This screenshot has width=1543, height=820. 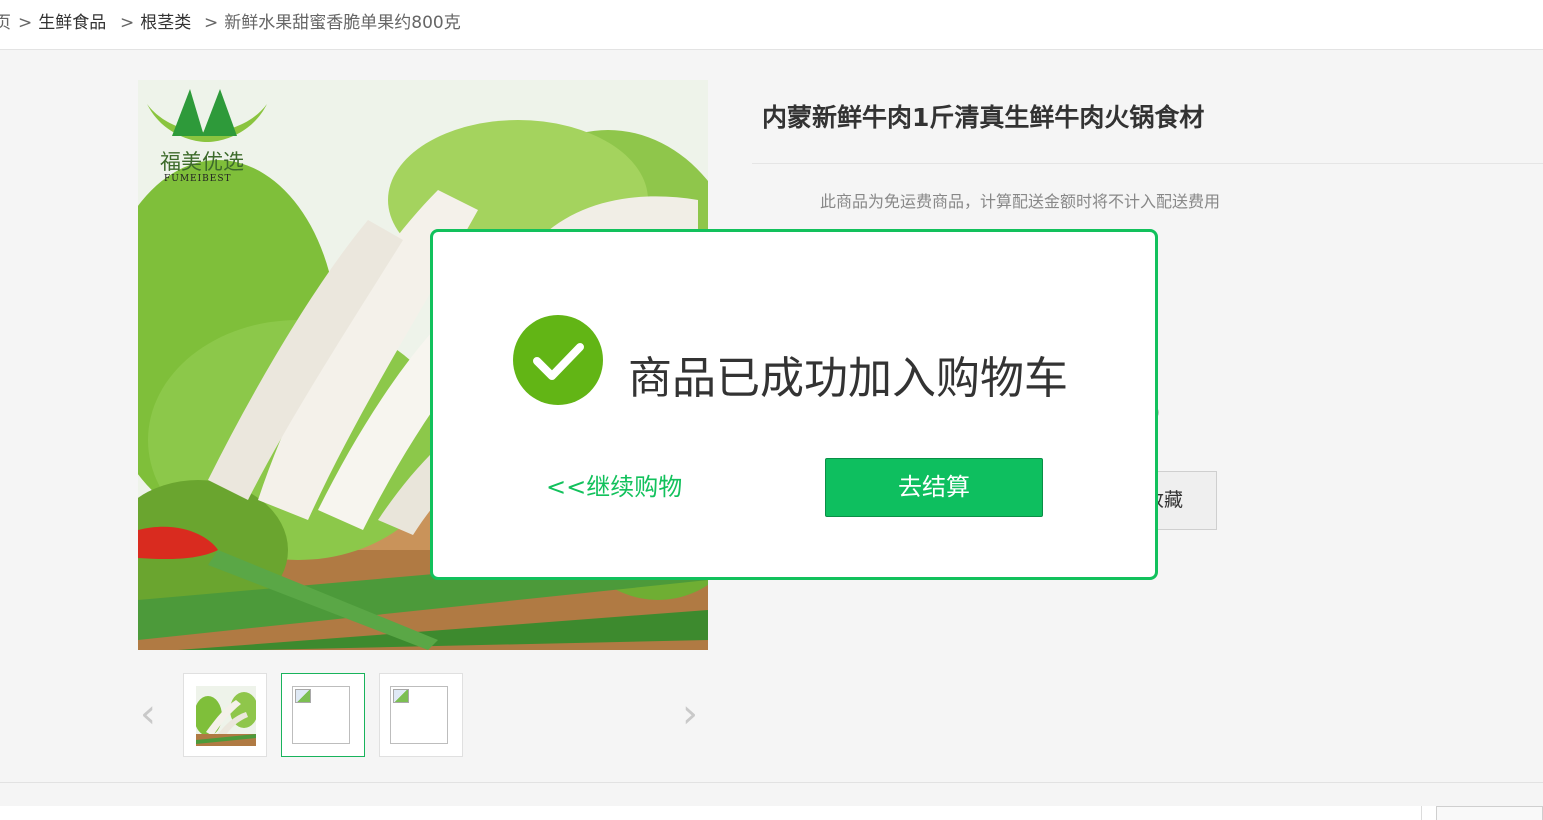 What do you see at coordinates (771, 25) in the screenshot?
I see `breadcrumb-bar: 页 > 生鲜食品 > 根茎类 > 新鲜水果甜蜜香脆单果约800克` at bounding box center [771, 25].